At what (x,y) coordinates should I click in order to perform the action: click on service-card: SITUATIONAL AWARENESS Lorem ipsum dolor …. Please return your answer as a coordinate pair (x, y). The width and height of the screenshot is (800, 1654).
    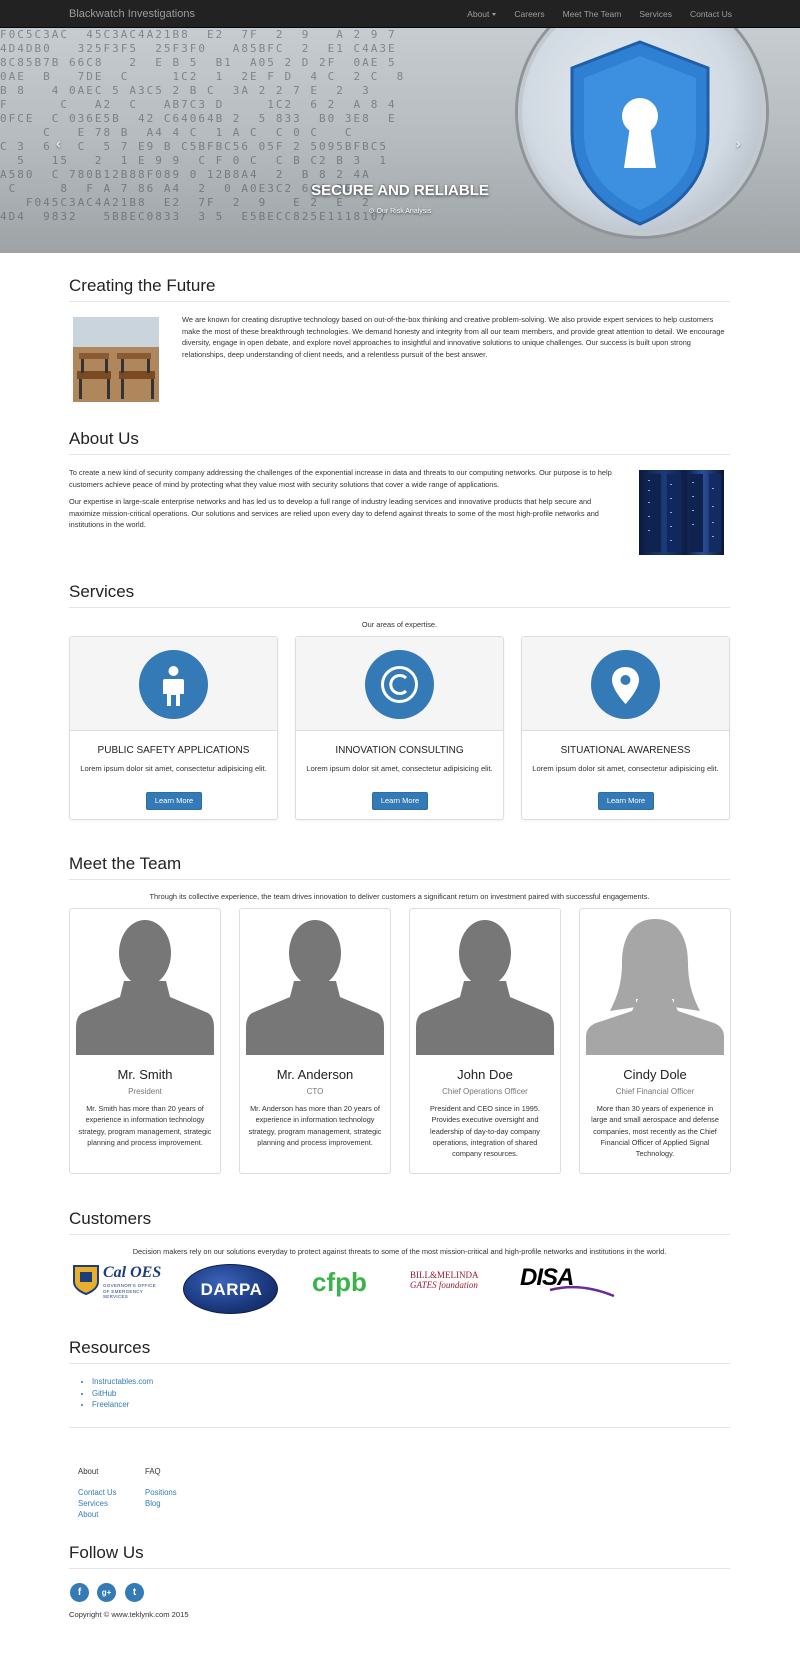
    Looking at the image, I should click on (625, 728).